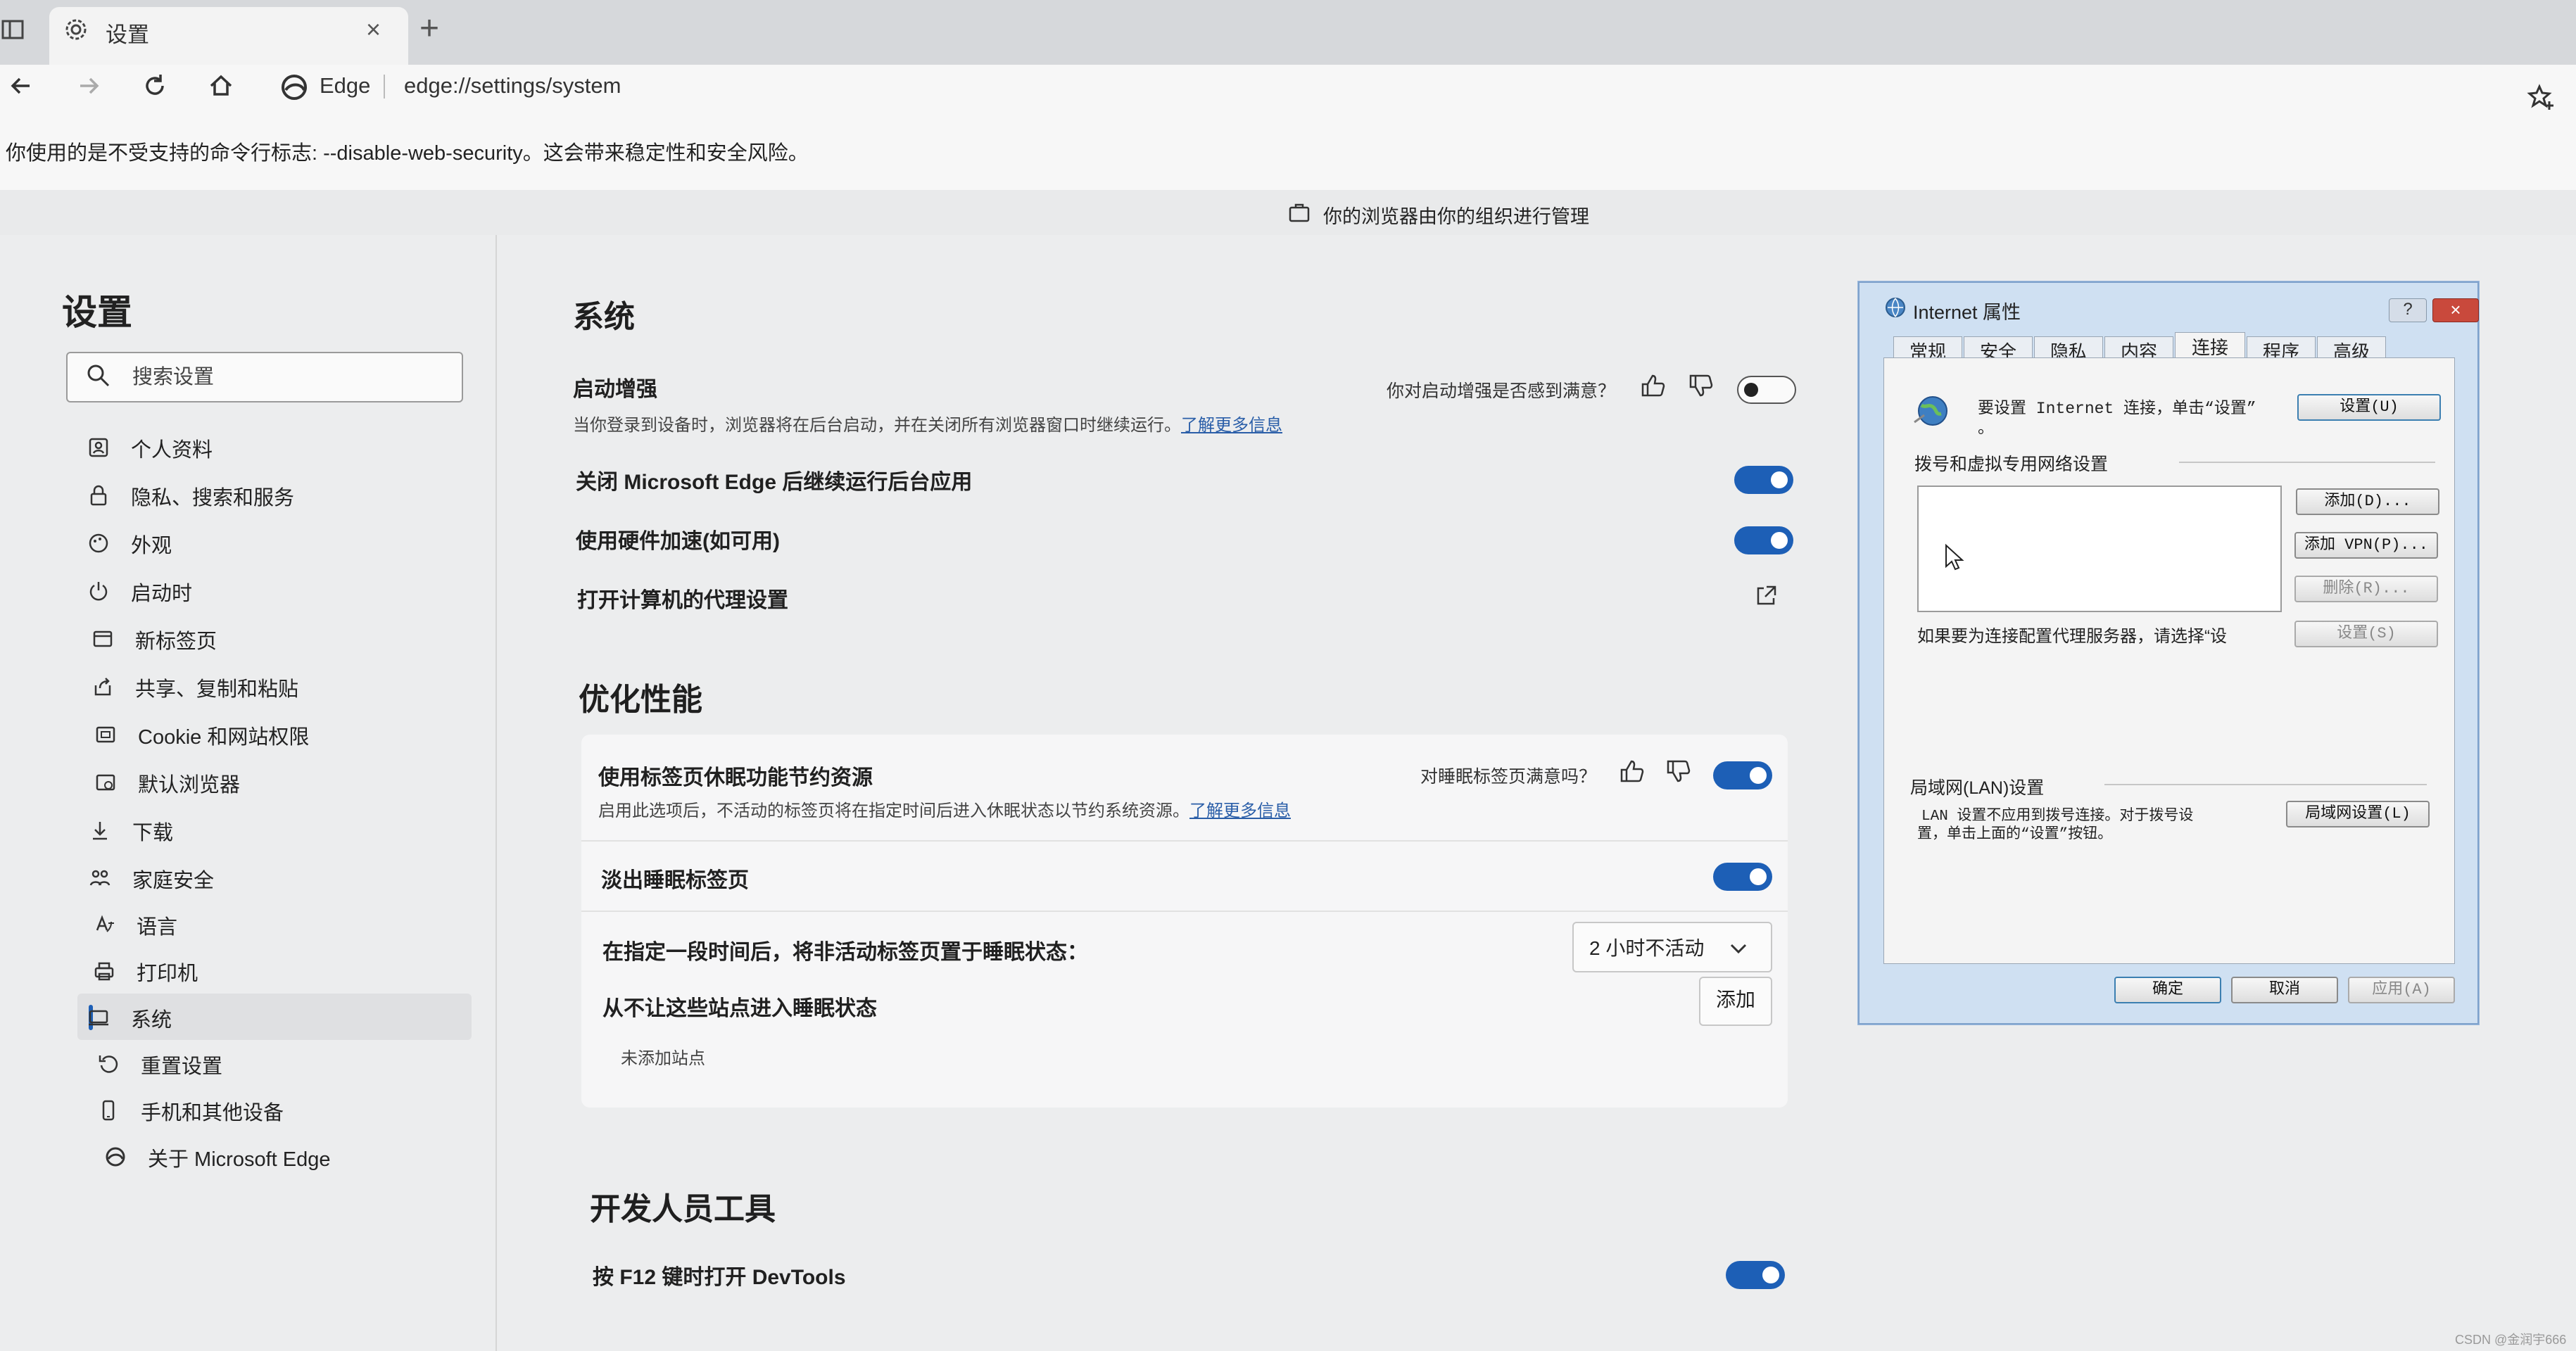 Image resolution: width=2576 pixels, height=1351 pixels. Describe the element at coordinates (221, 85) in the screenshot. I see `home-icon` at that location.